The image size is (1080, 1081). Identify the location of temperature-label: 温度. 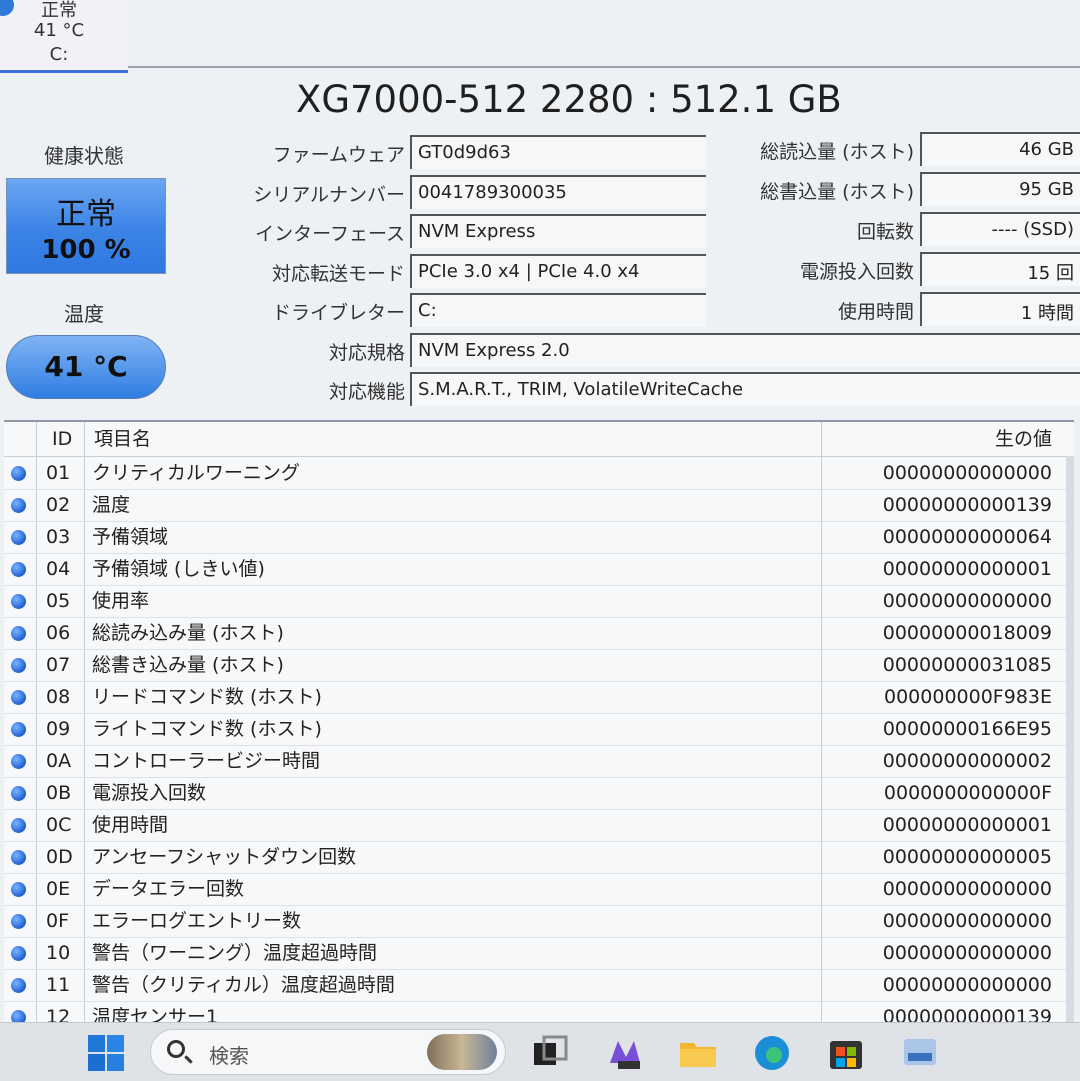
(84, 314).